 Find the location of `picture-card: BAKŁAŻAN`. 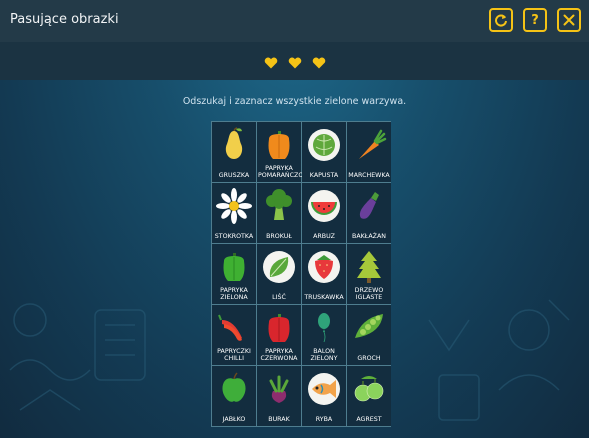

picture-card: BAKŁAŻAN is located at coordinates (369, 213).